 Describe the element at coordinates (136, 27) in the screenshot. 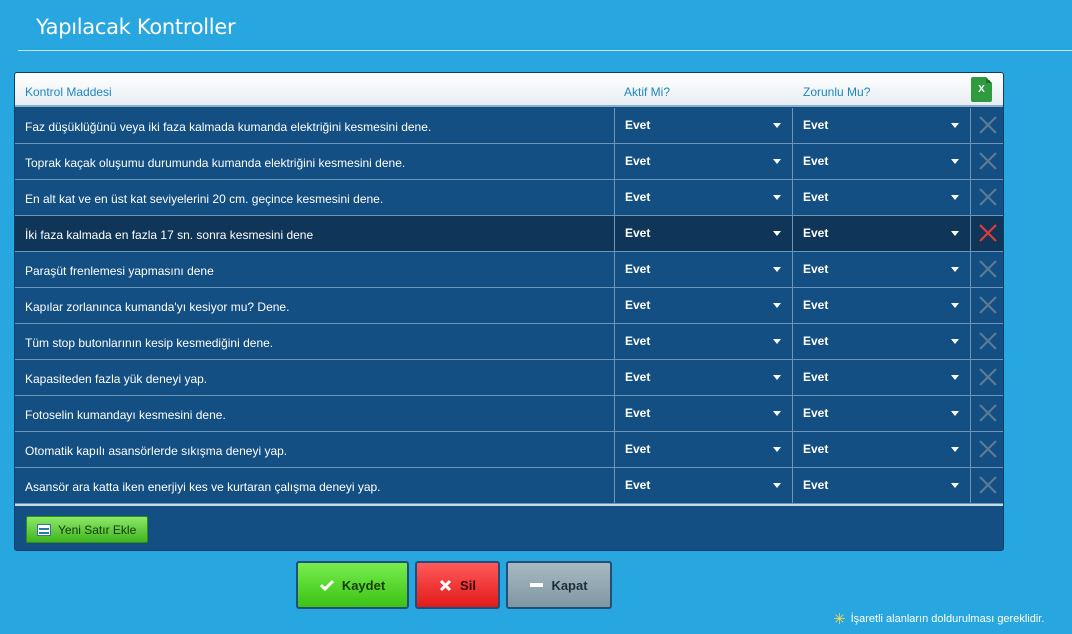

I see `page-title: Yapılacak Kontroller` at that location.